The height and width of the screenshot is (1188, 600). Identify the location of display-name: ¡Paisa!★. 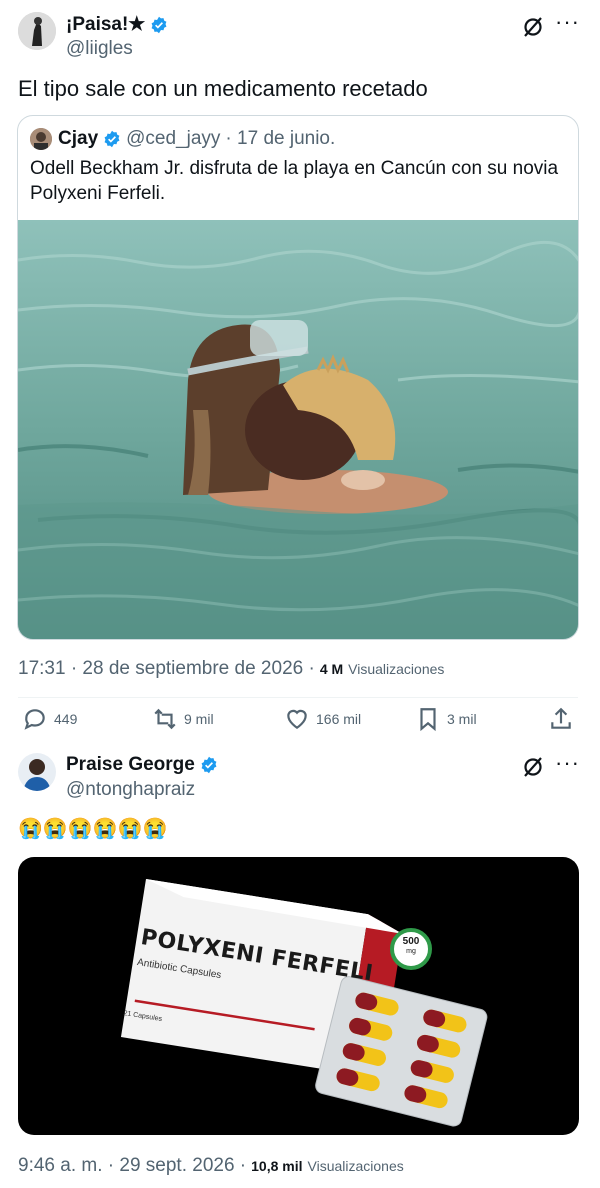
(105, 24).